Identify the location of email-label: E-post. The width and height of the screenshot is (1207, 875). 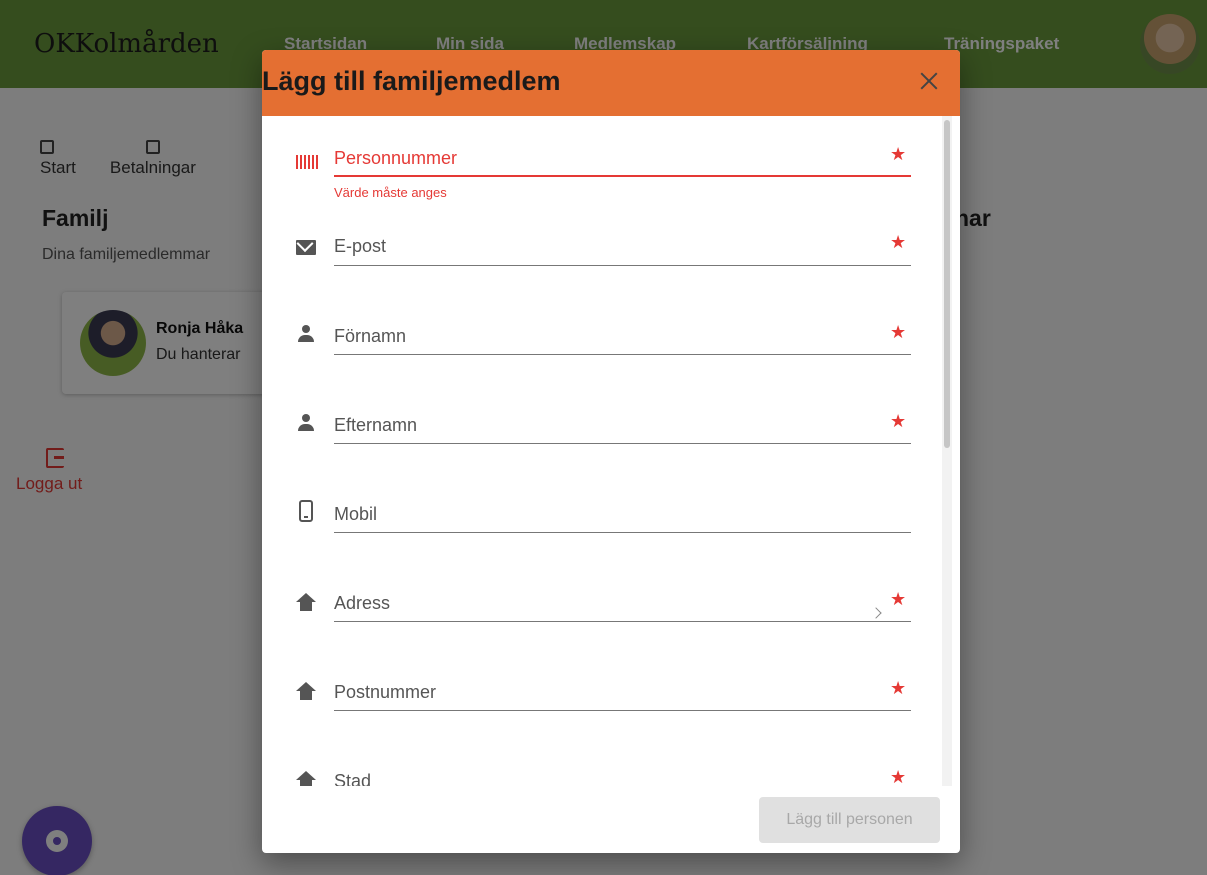
(360, 246).